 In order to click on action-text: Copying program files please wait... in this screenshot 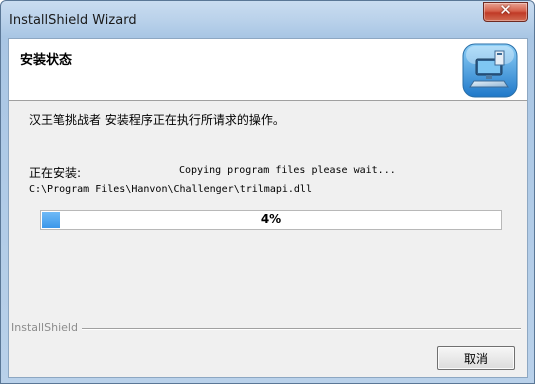, I will do `click(287, 170)`.